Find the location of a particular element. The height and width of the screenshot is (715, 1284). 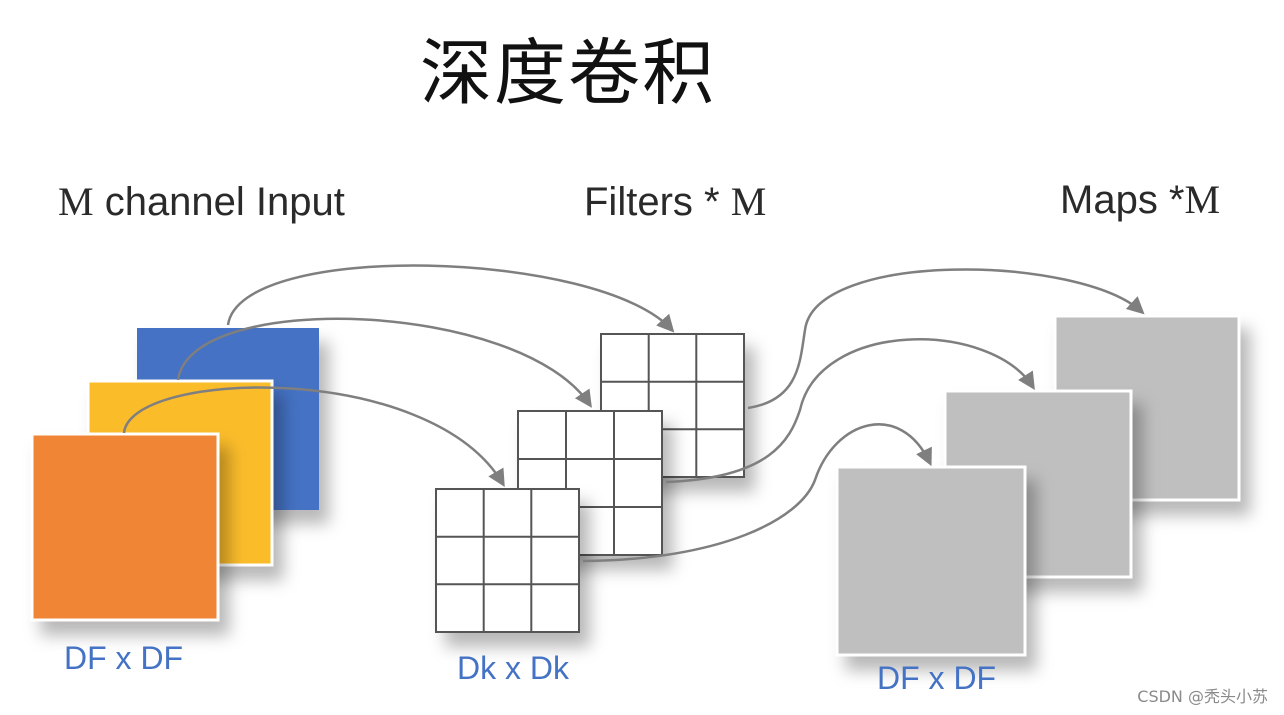

map-dimension-label: DF x DF is located at coordinates (937, 678).